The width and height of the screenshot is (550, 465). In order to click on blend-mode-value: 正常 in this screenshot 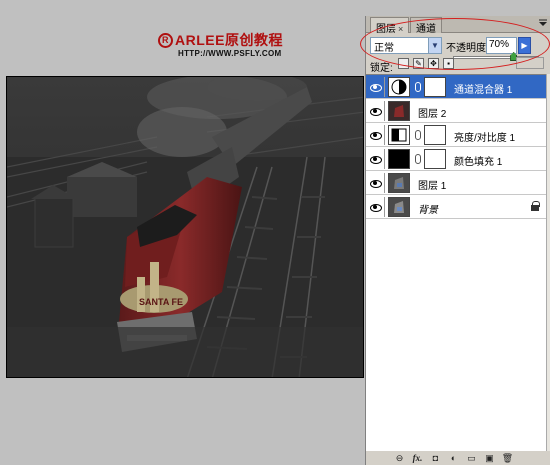, I will do `click(384, 48)`.